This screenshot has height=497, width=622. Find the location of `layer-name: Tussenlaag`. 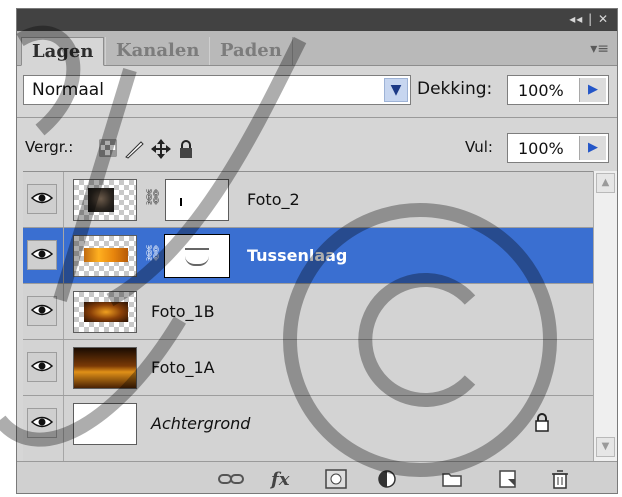

layer-name: Tussenlaag is located at coordinates (297, 255).